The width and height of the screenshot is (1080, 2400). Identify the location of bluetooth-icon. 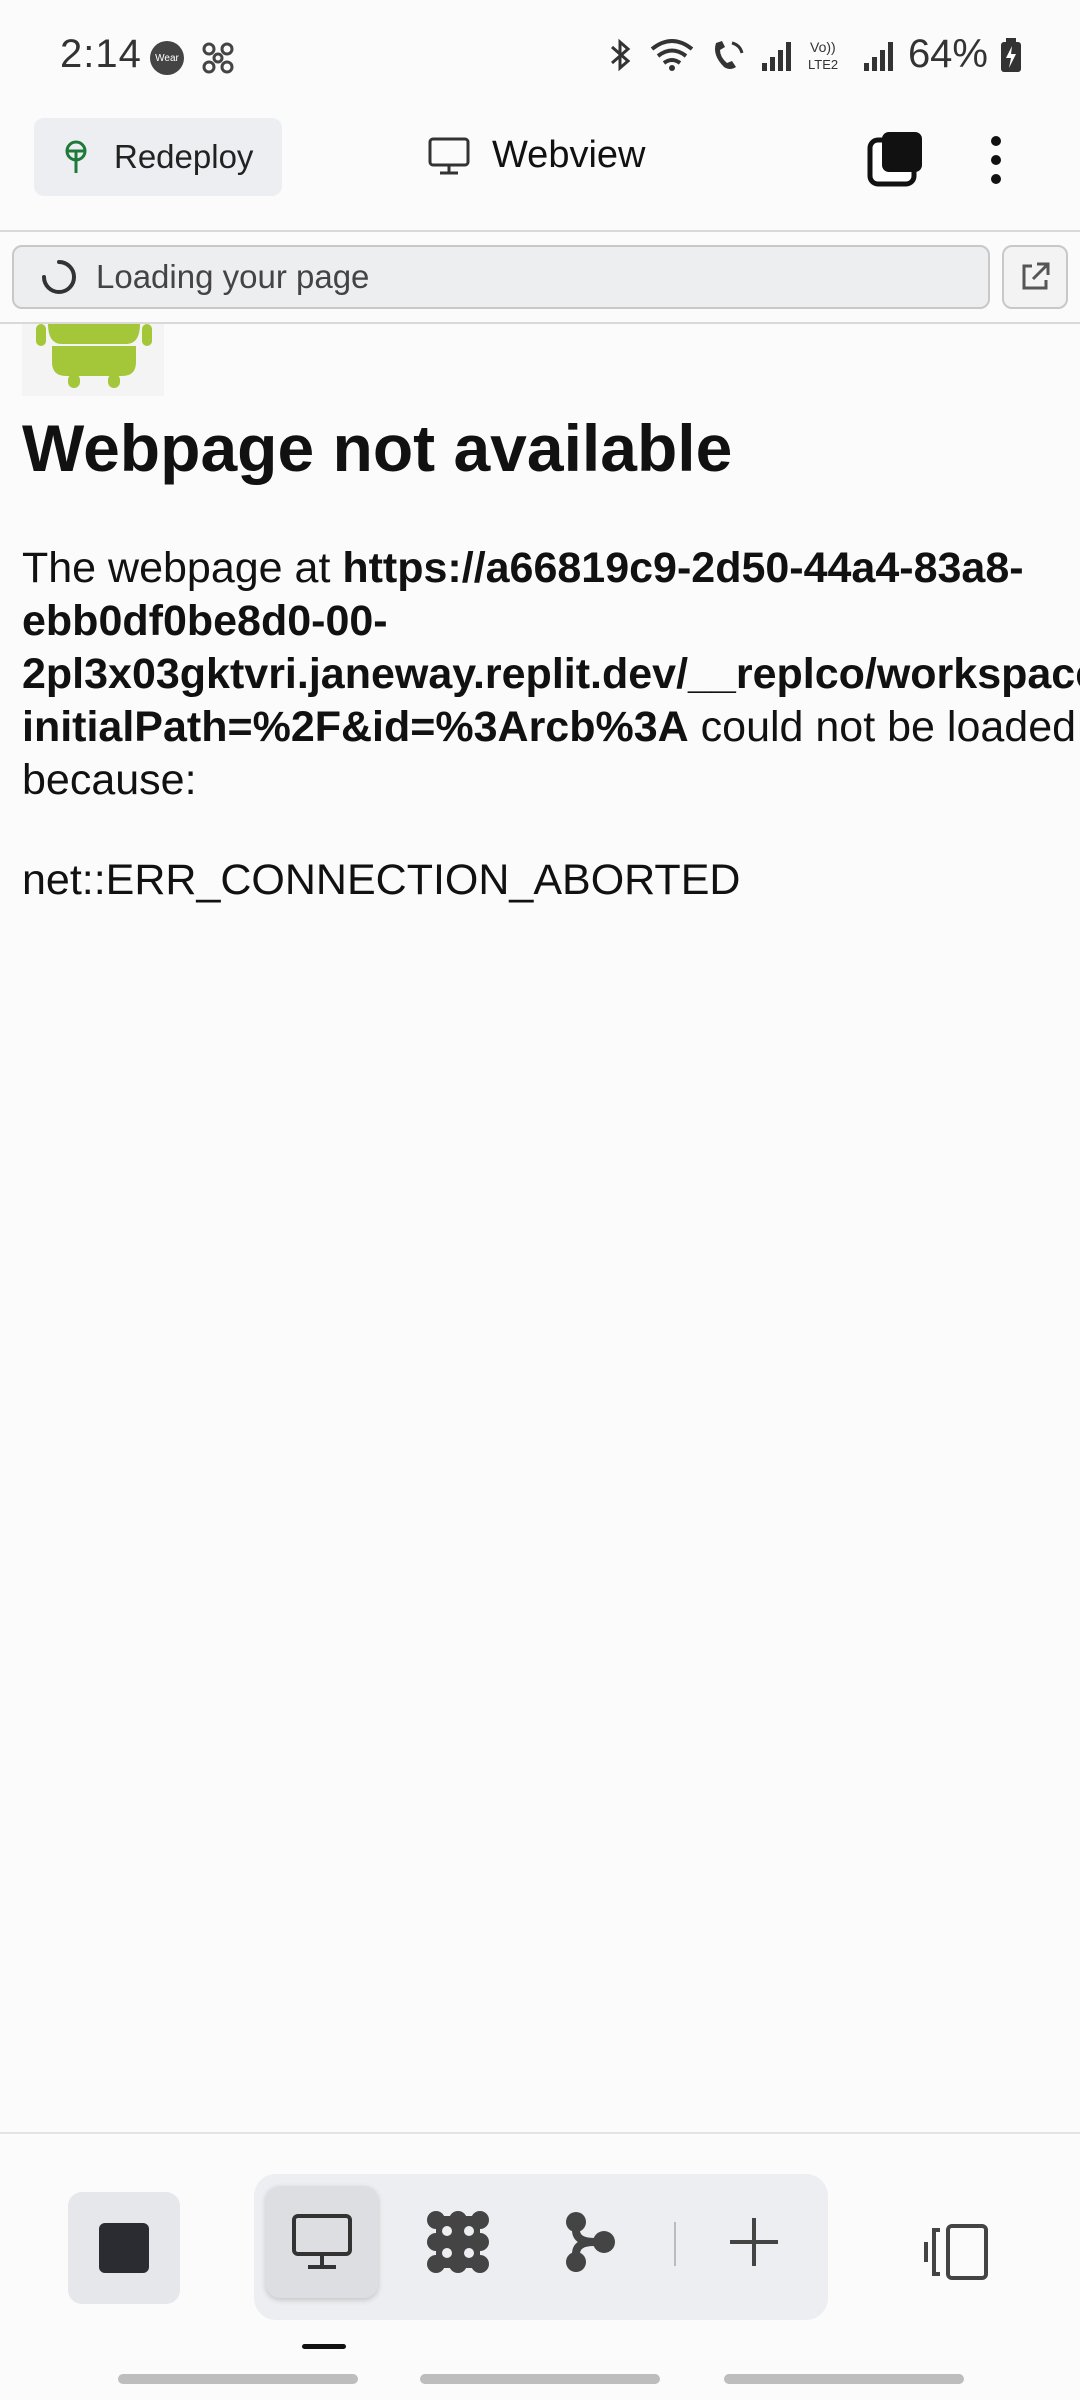
(620, 54).